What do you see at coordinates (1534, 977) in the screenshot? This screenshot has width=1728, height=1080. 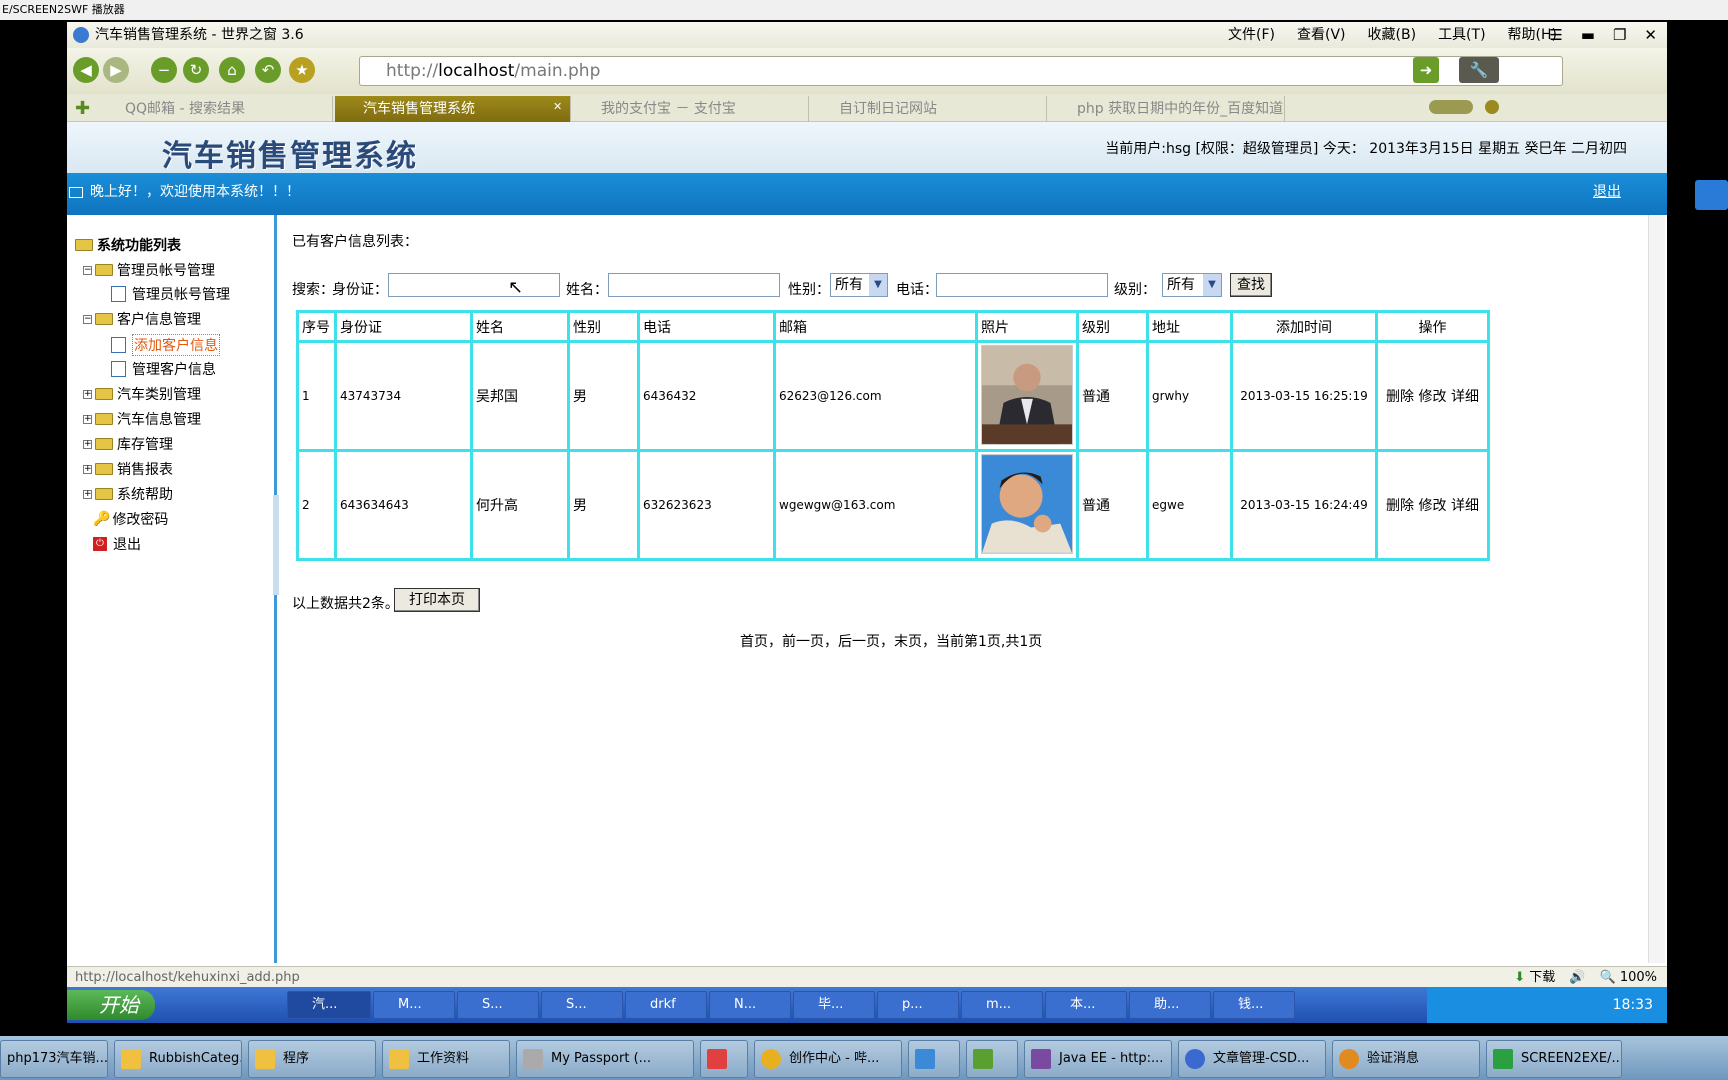 I see `download-button: ⬇ 下载` at bounding box center [1534, 977].